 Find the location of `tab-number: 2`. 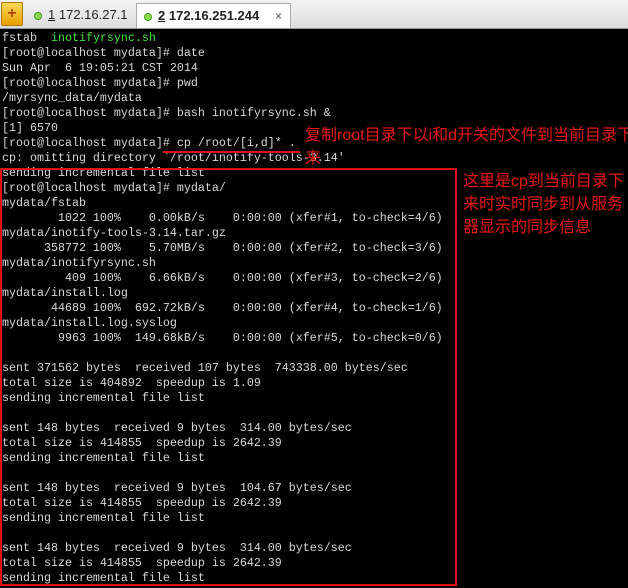

tab-number: 2 is located at coordinates (162, 15).